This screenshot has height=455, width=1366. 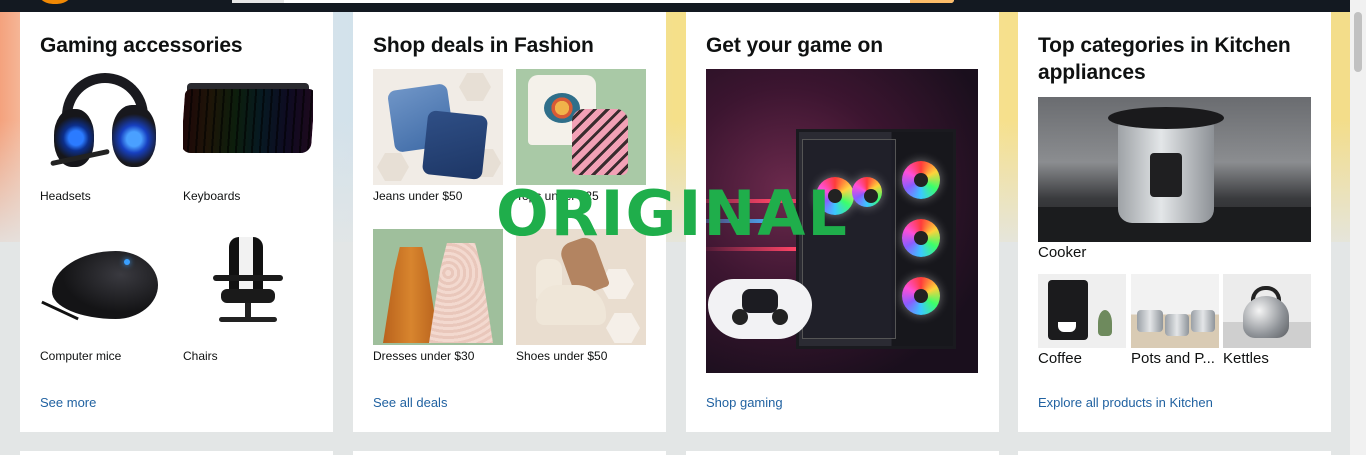 I want to click on grid-item-jeans: Jeans under $50, so click(x=438, y=136).